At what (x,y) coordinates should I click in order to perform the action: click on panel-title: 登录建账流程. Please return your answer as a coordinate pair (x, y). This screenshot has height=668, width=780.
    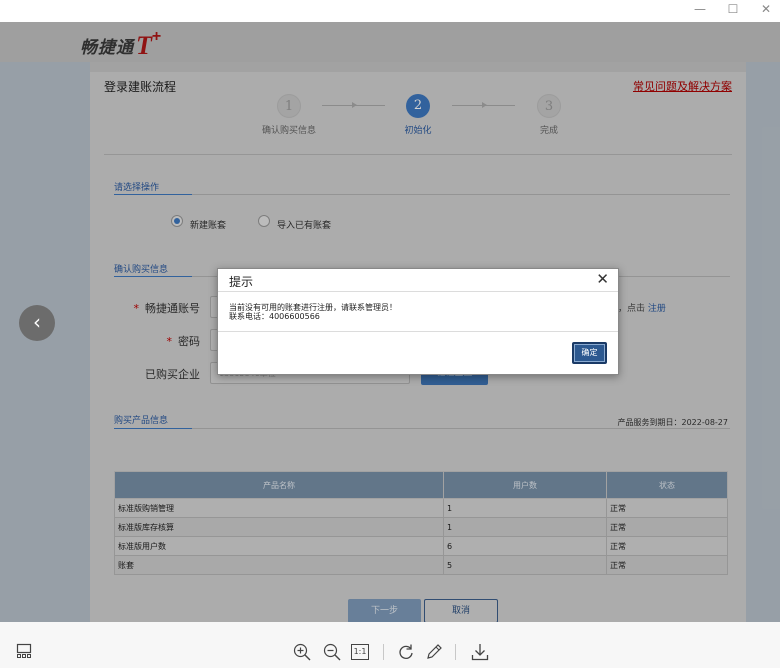
    Looking at the image, I should click on (140, 87).